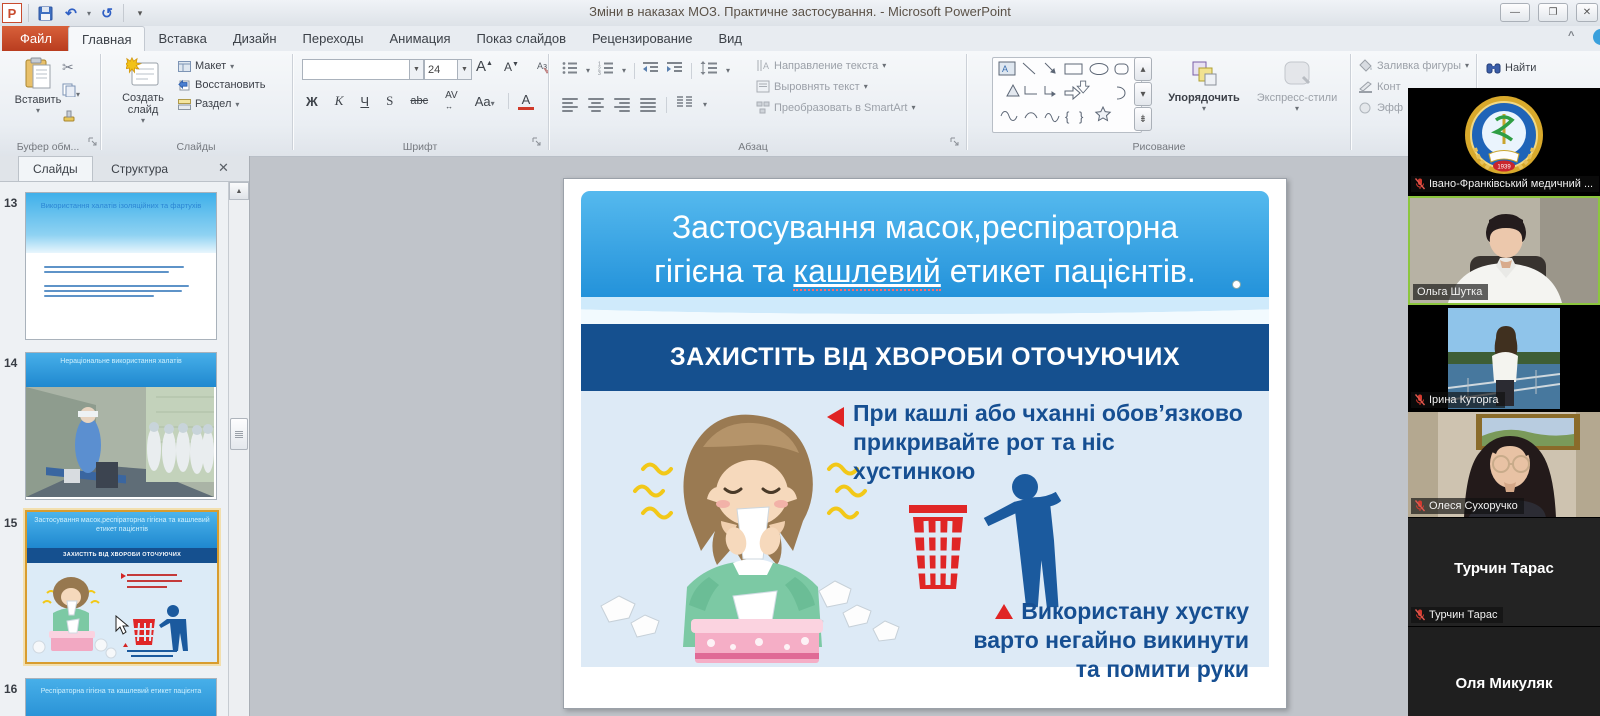 The height and width of the screenshot is (716, 1600). I want to click on participant-display-name: Оля Микуляк, so click(1504, 683).